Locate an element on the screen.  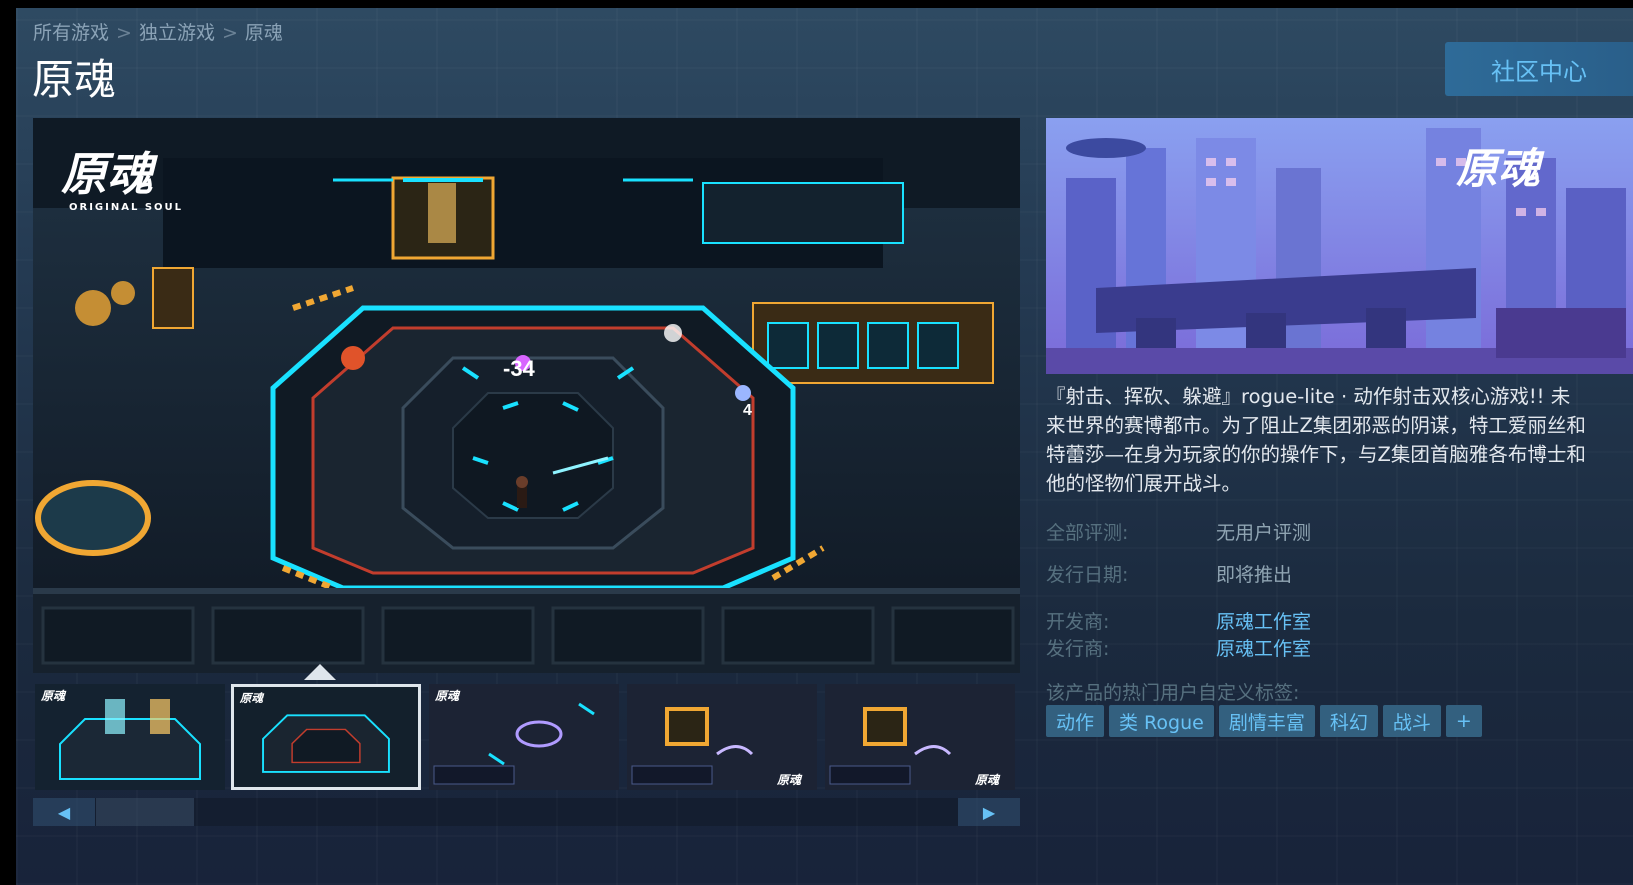
tag-list: 动作 类 Rogue 剧情丰富 科幻 战斗 + is located at coordinates (1264, 721).